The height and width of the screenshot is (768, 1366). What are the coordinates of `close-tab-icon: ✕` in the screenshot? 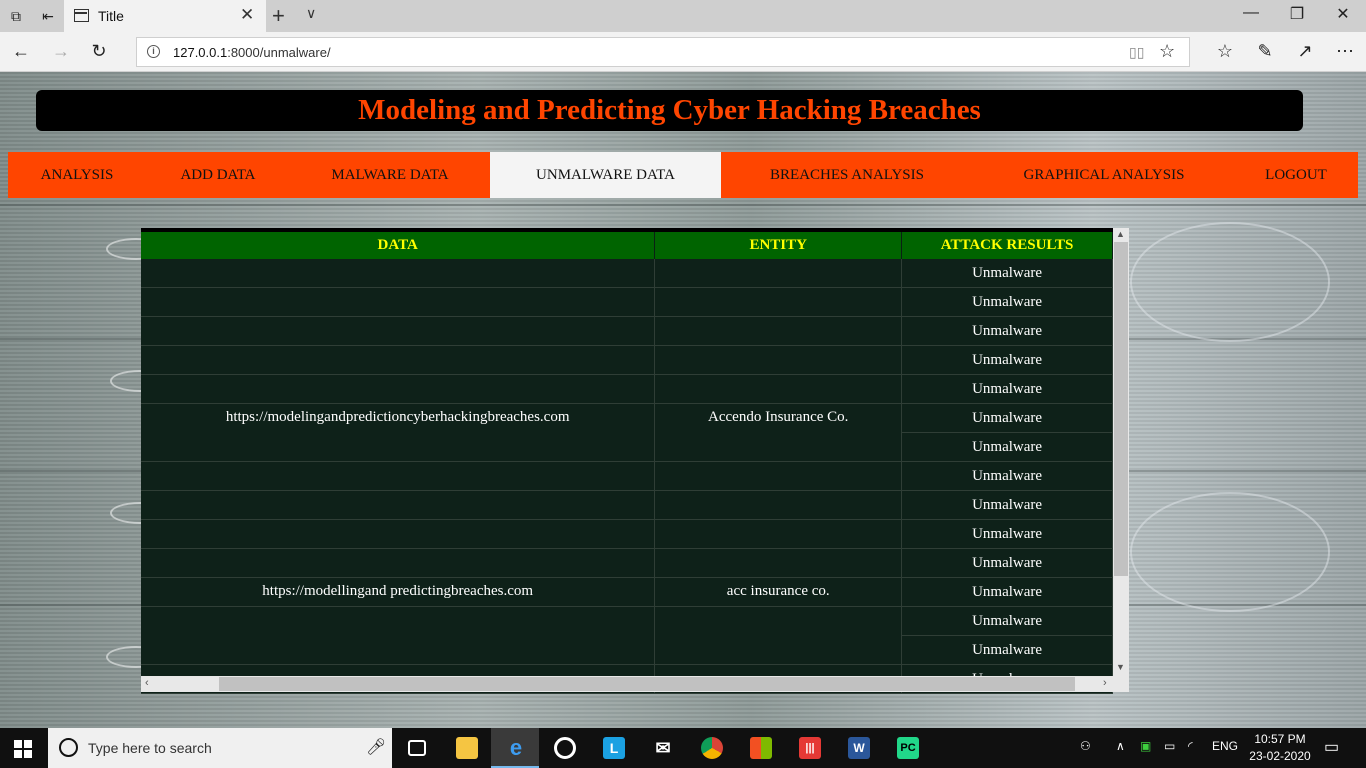 It's located at (247, 15).